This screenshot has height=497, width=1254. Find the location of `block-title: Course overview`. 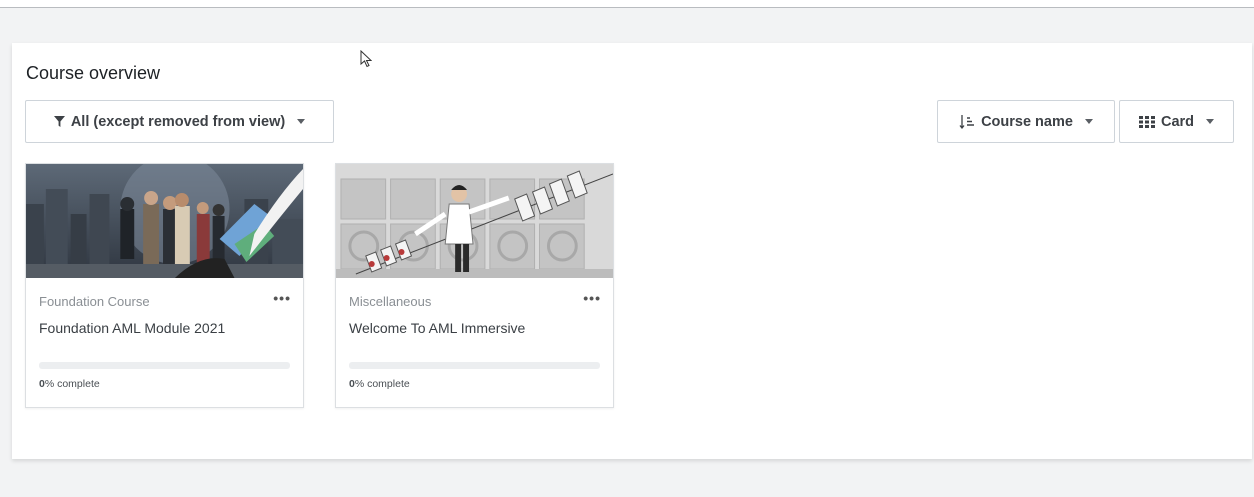

block-title: Course overview is located at coordinates (93, 73).